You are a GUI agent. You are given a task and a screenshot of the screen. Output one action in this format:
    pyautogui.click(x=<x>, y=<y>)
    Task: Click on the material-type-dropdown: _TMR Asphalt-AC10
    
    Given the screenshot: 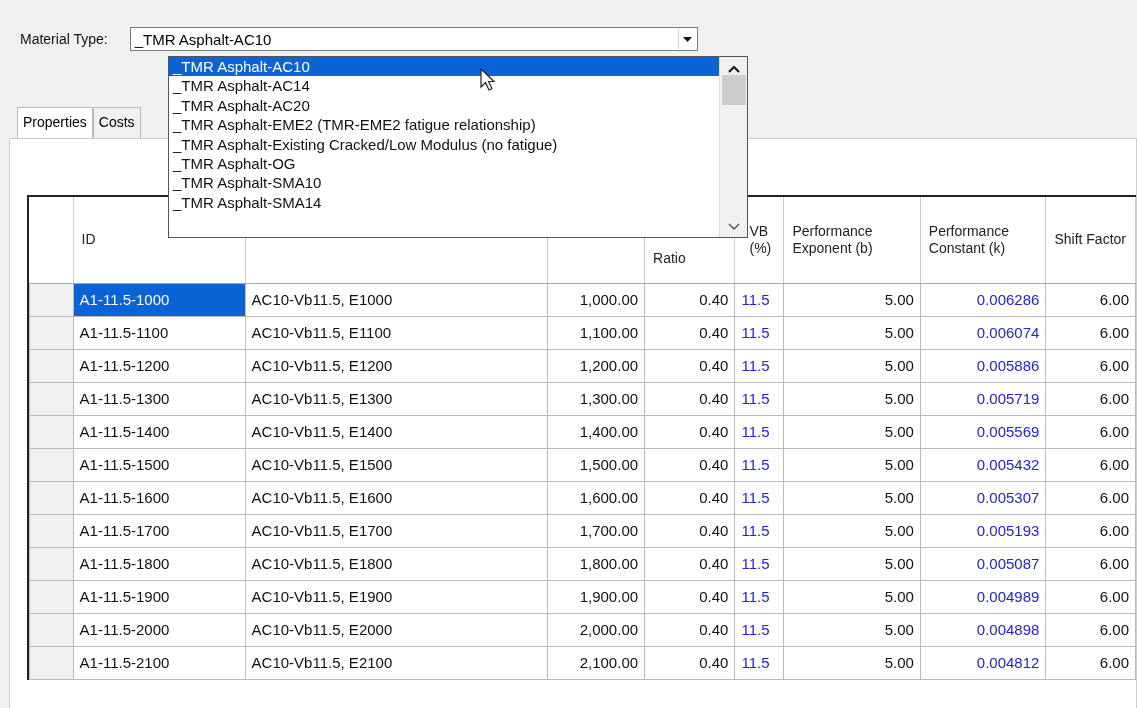 What is the action you would take?
    pyautogui.click(x=413, y=39)
    